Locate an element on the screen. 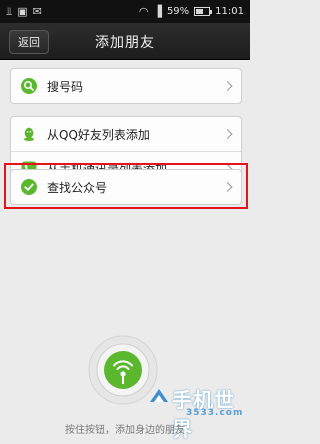 The image size is (320, 444). watermark: 手机世界 3533.com is located at coordinates (196, 412).